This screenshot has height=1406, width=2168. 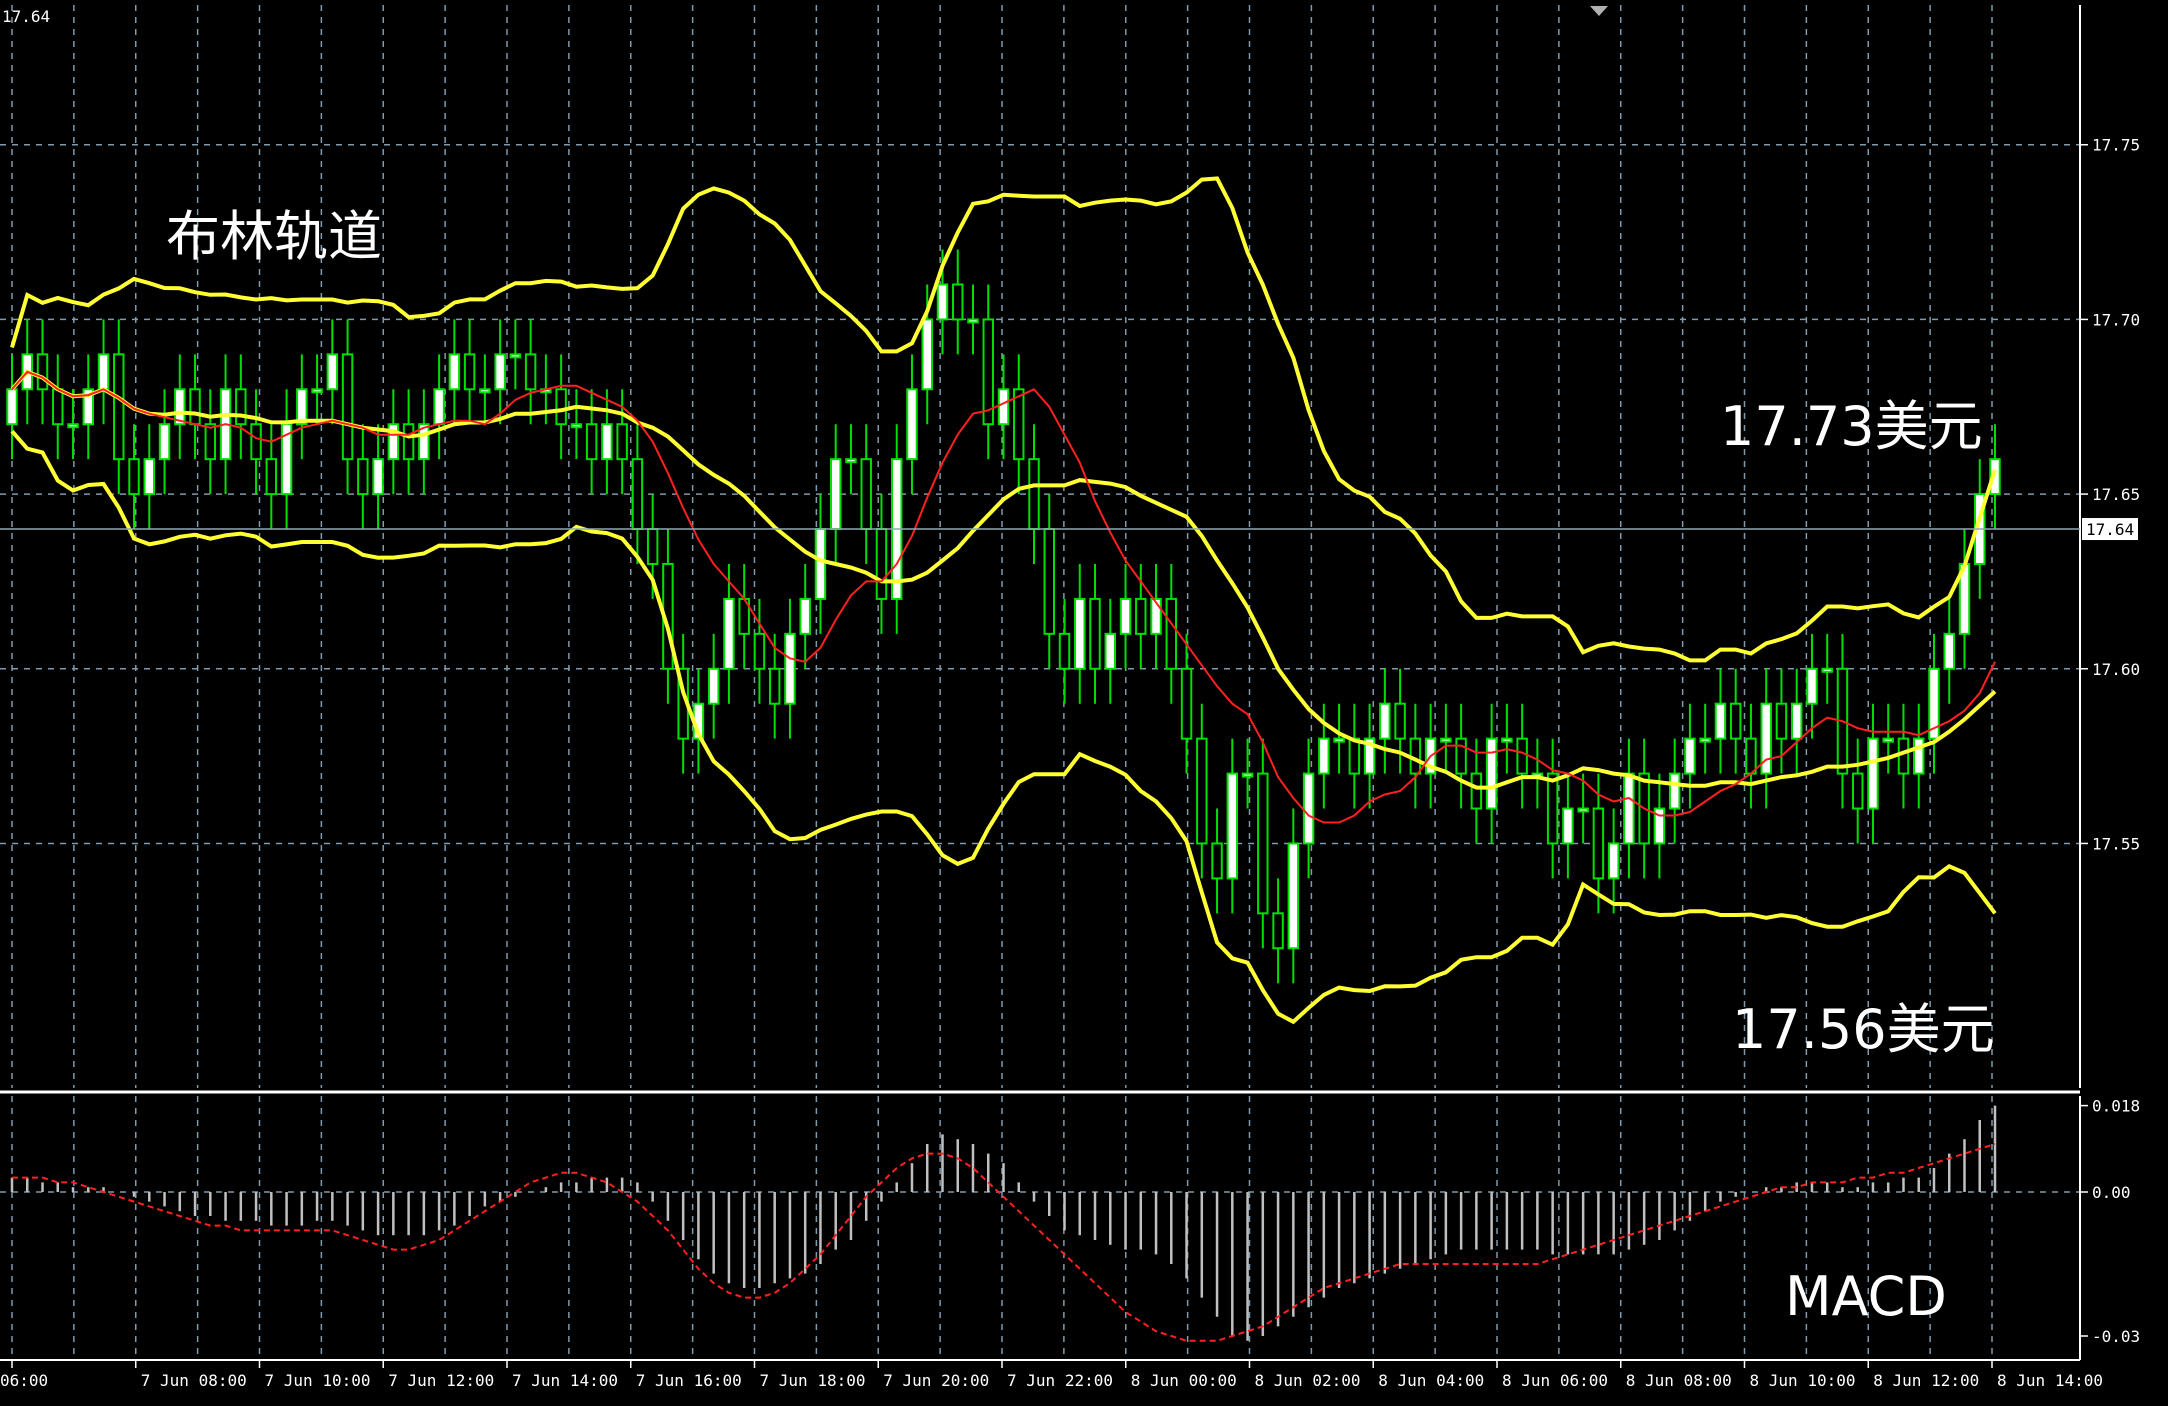 I want to click on time-tick-label: 8 Jun 08:00, so click(x=1679, y=1380).